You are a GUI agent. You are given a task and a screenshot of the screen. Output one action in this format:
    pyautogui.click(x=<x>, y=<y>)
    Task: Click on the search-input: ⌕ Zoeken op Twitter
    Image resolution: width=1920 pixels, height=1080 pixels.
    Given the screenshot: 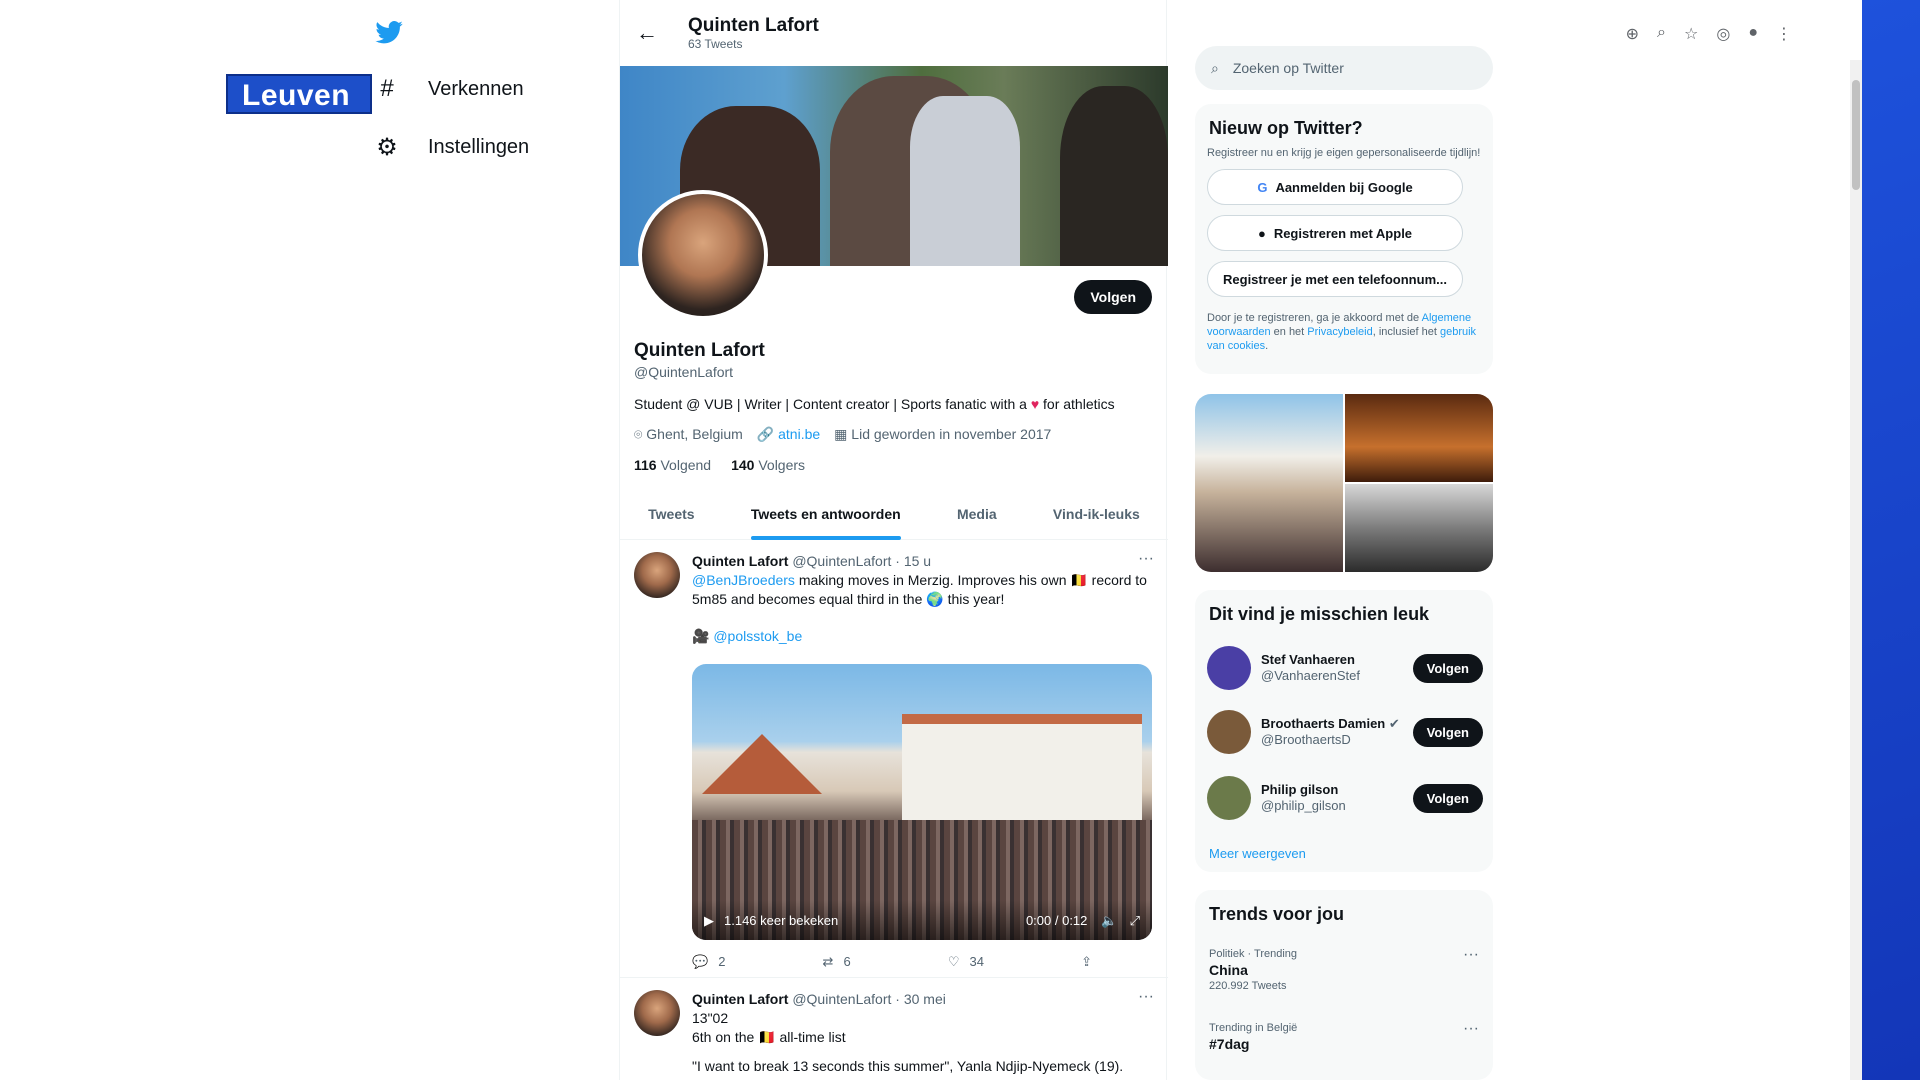 What is the action you would take?
    pyautogui.click(x=1344, y=68)
    